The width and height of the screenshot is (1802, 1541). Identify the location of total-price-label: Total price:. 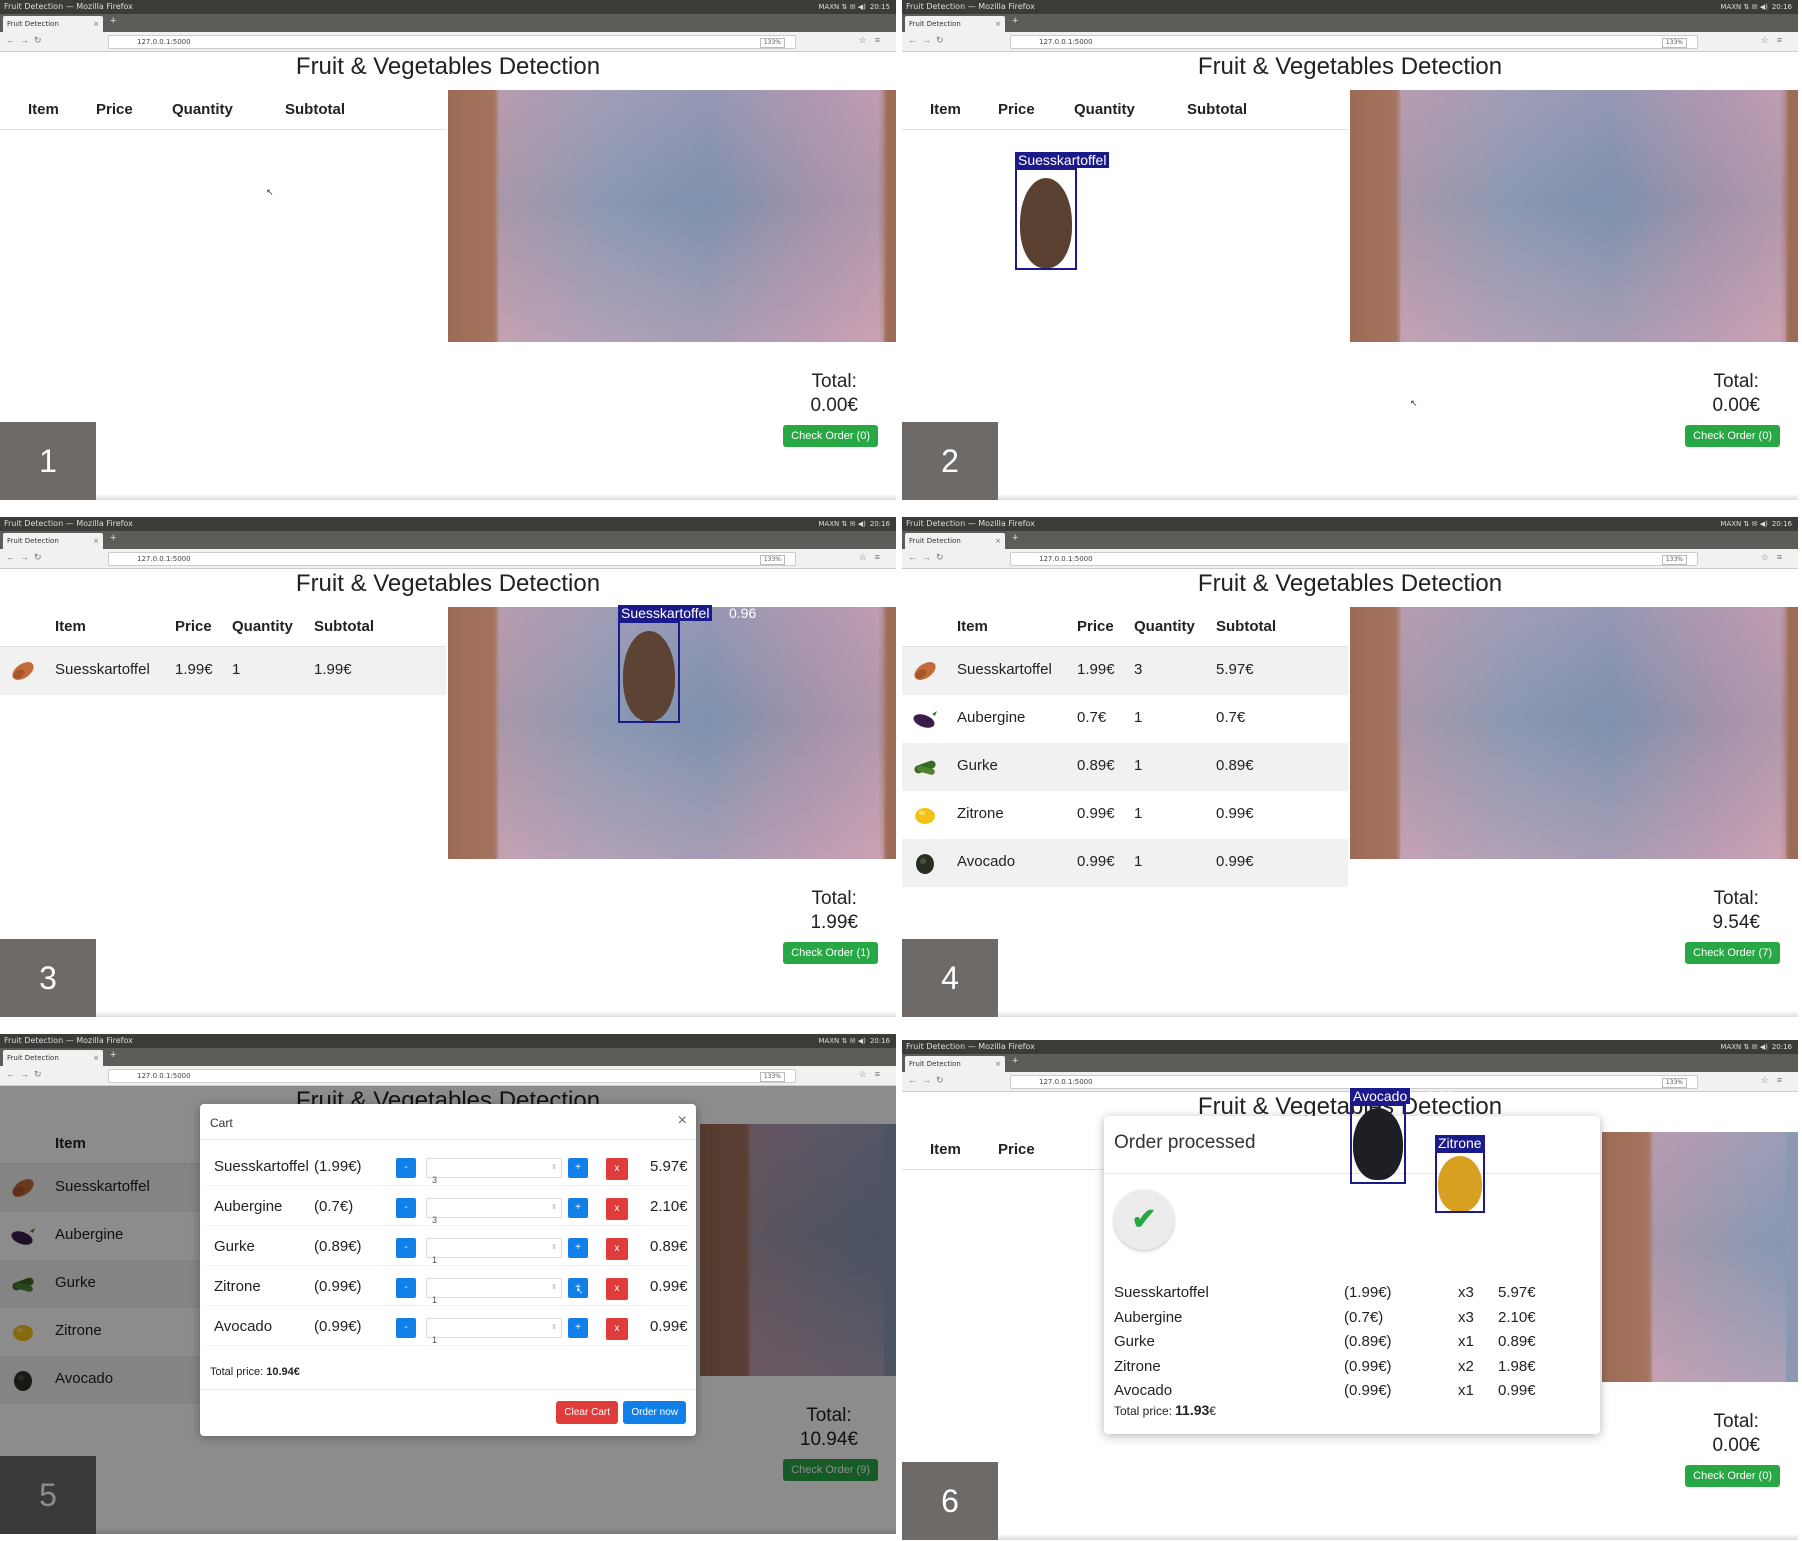
(237, 1372).